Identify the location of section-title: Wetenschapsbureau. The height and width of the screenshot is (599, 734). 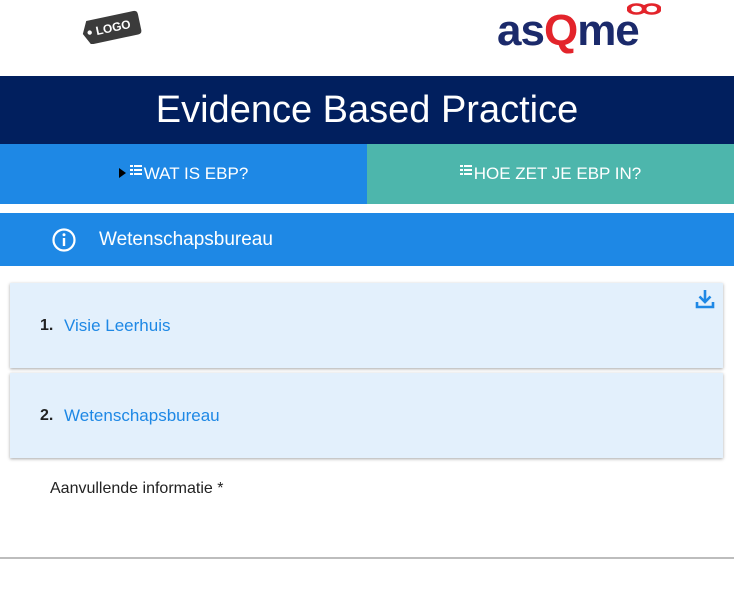
(186, 239).